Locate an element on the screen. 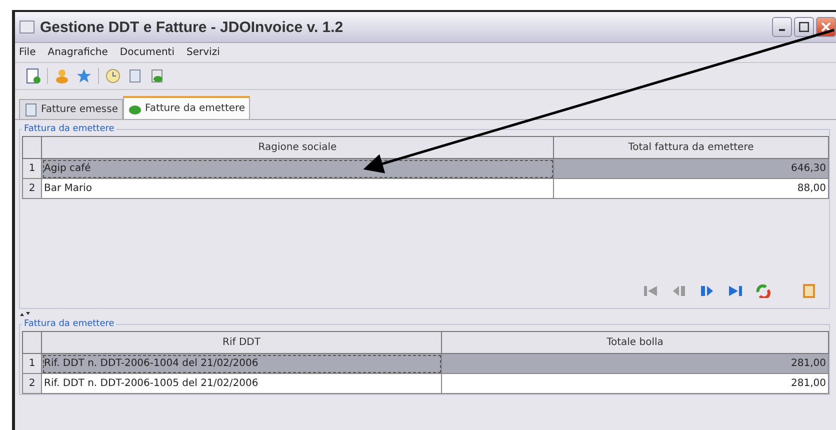 The width and height of the screenshot is (836, 430). close-icon is located at coordinates (826, 27).